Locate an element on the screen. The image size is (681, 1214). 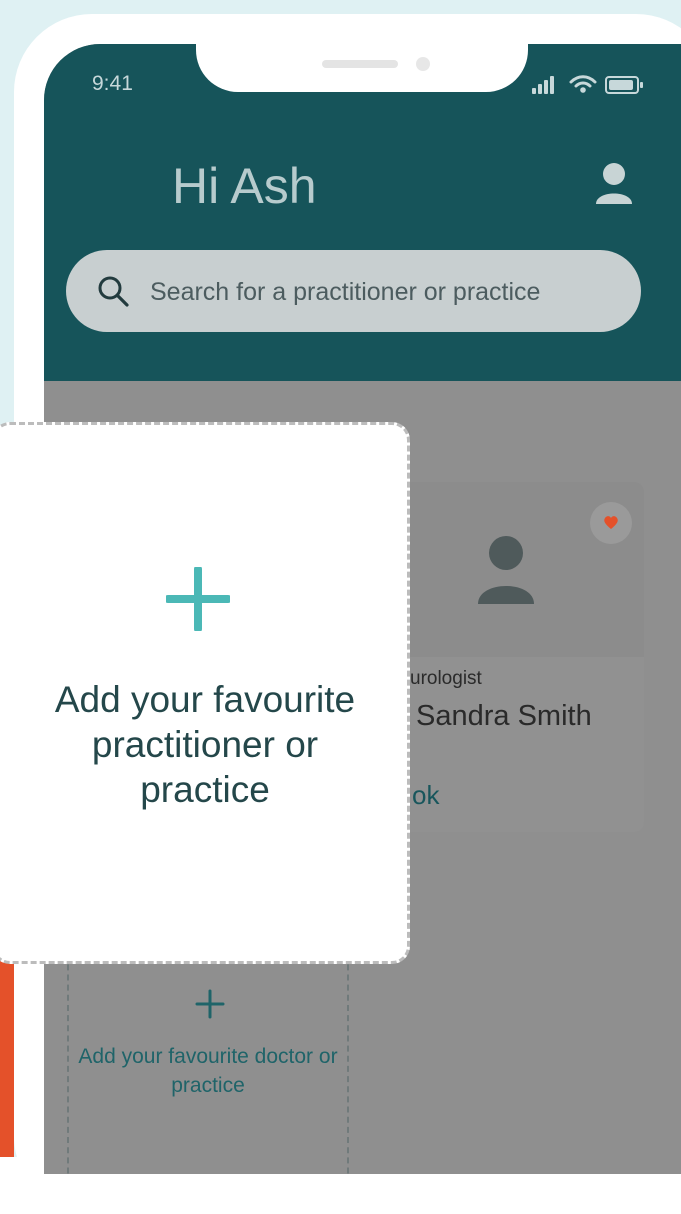
background-add-label: Add your favourite doctor or practice is located at coordinates (208, 1071).